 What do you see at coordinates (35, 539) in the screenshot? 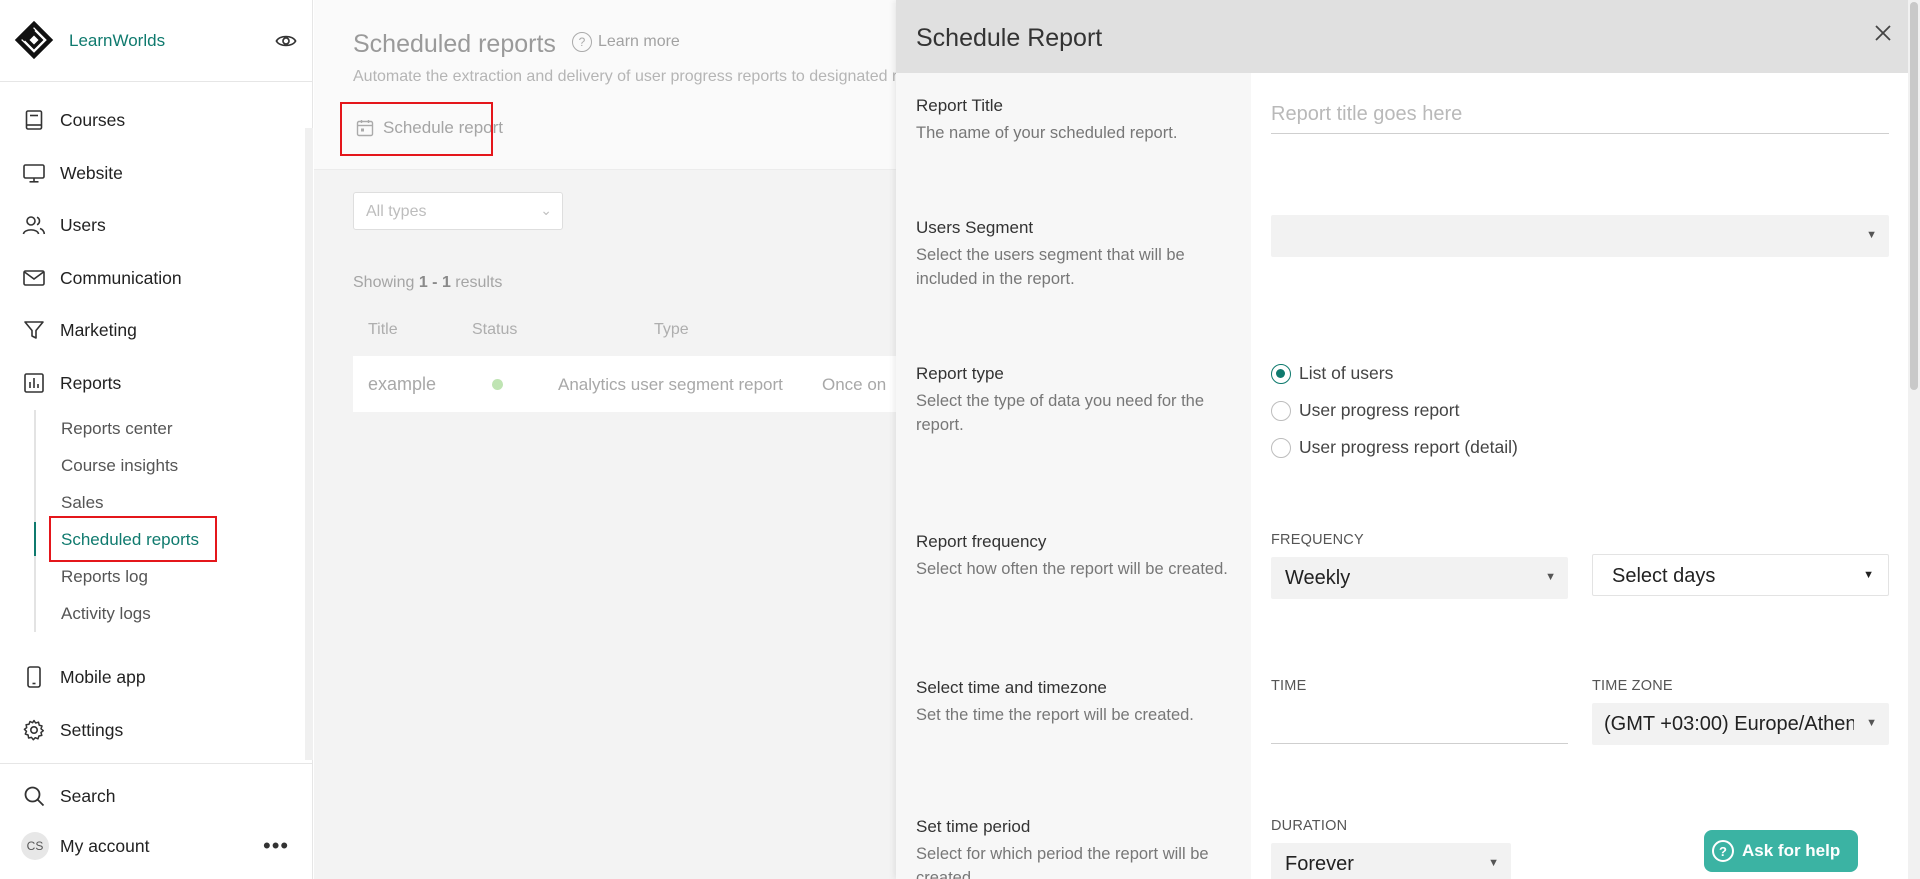
I see `submenu-active-indicator` at bounding box center [35, 539].